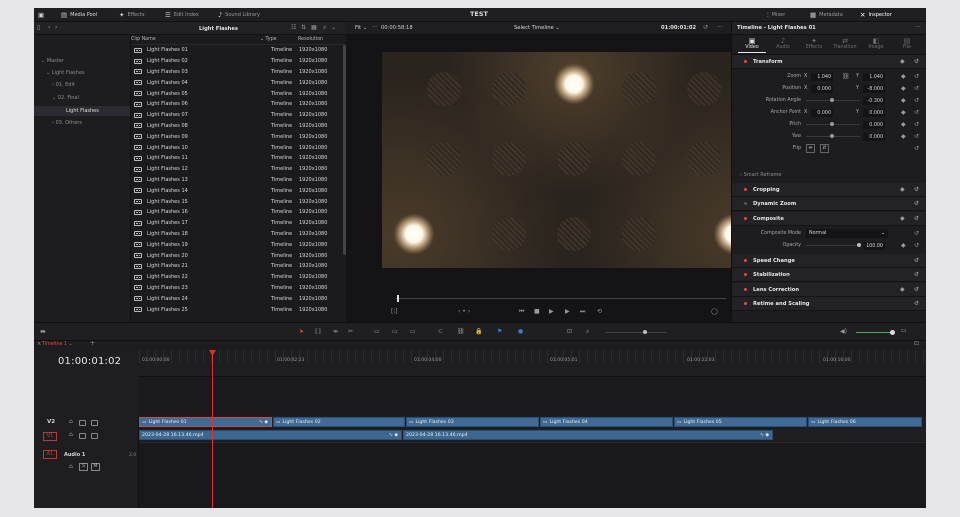 The image size is (960, 517). Describe the element at coordinates (587, 332) in the screenshot. I see `zoom-detail-icon: ⌕` at that location.